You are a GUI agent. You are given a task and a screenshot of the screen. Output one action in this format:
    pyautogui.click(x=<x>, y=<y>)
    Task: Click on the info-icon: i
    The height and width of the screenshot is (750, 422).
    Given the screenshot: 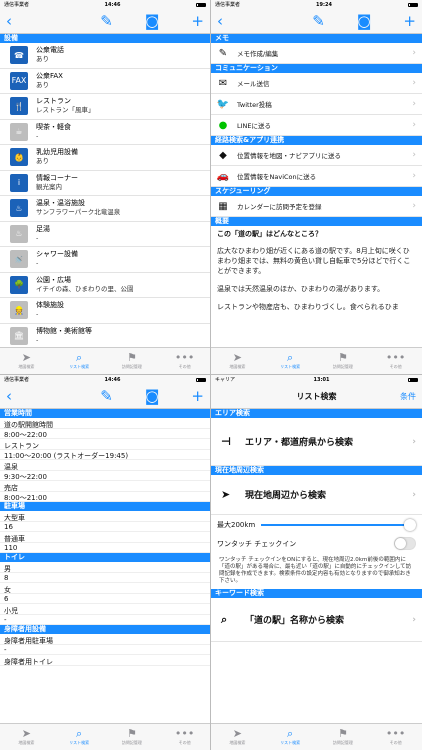 What is the action you would take?
    pyautogui.click(x=19, y=182)
    